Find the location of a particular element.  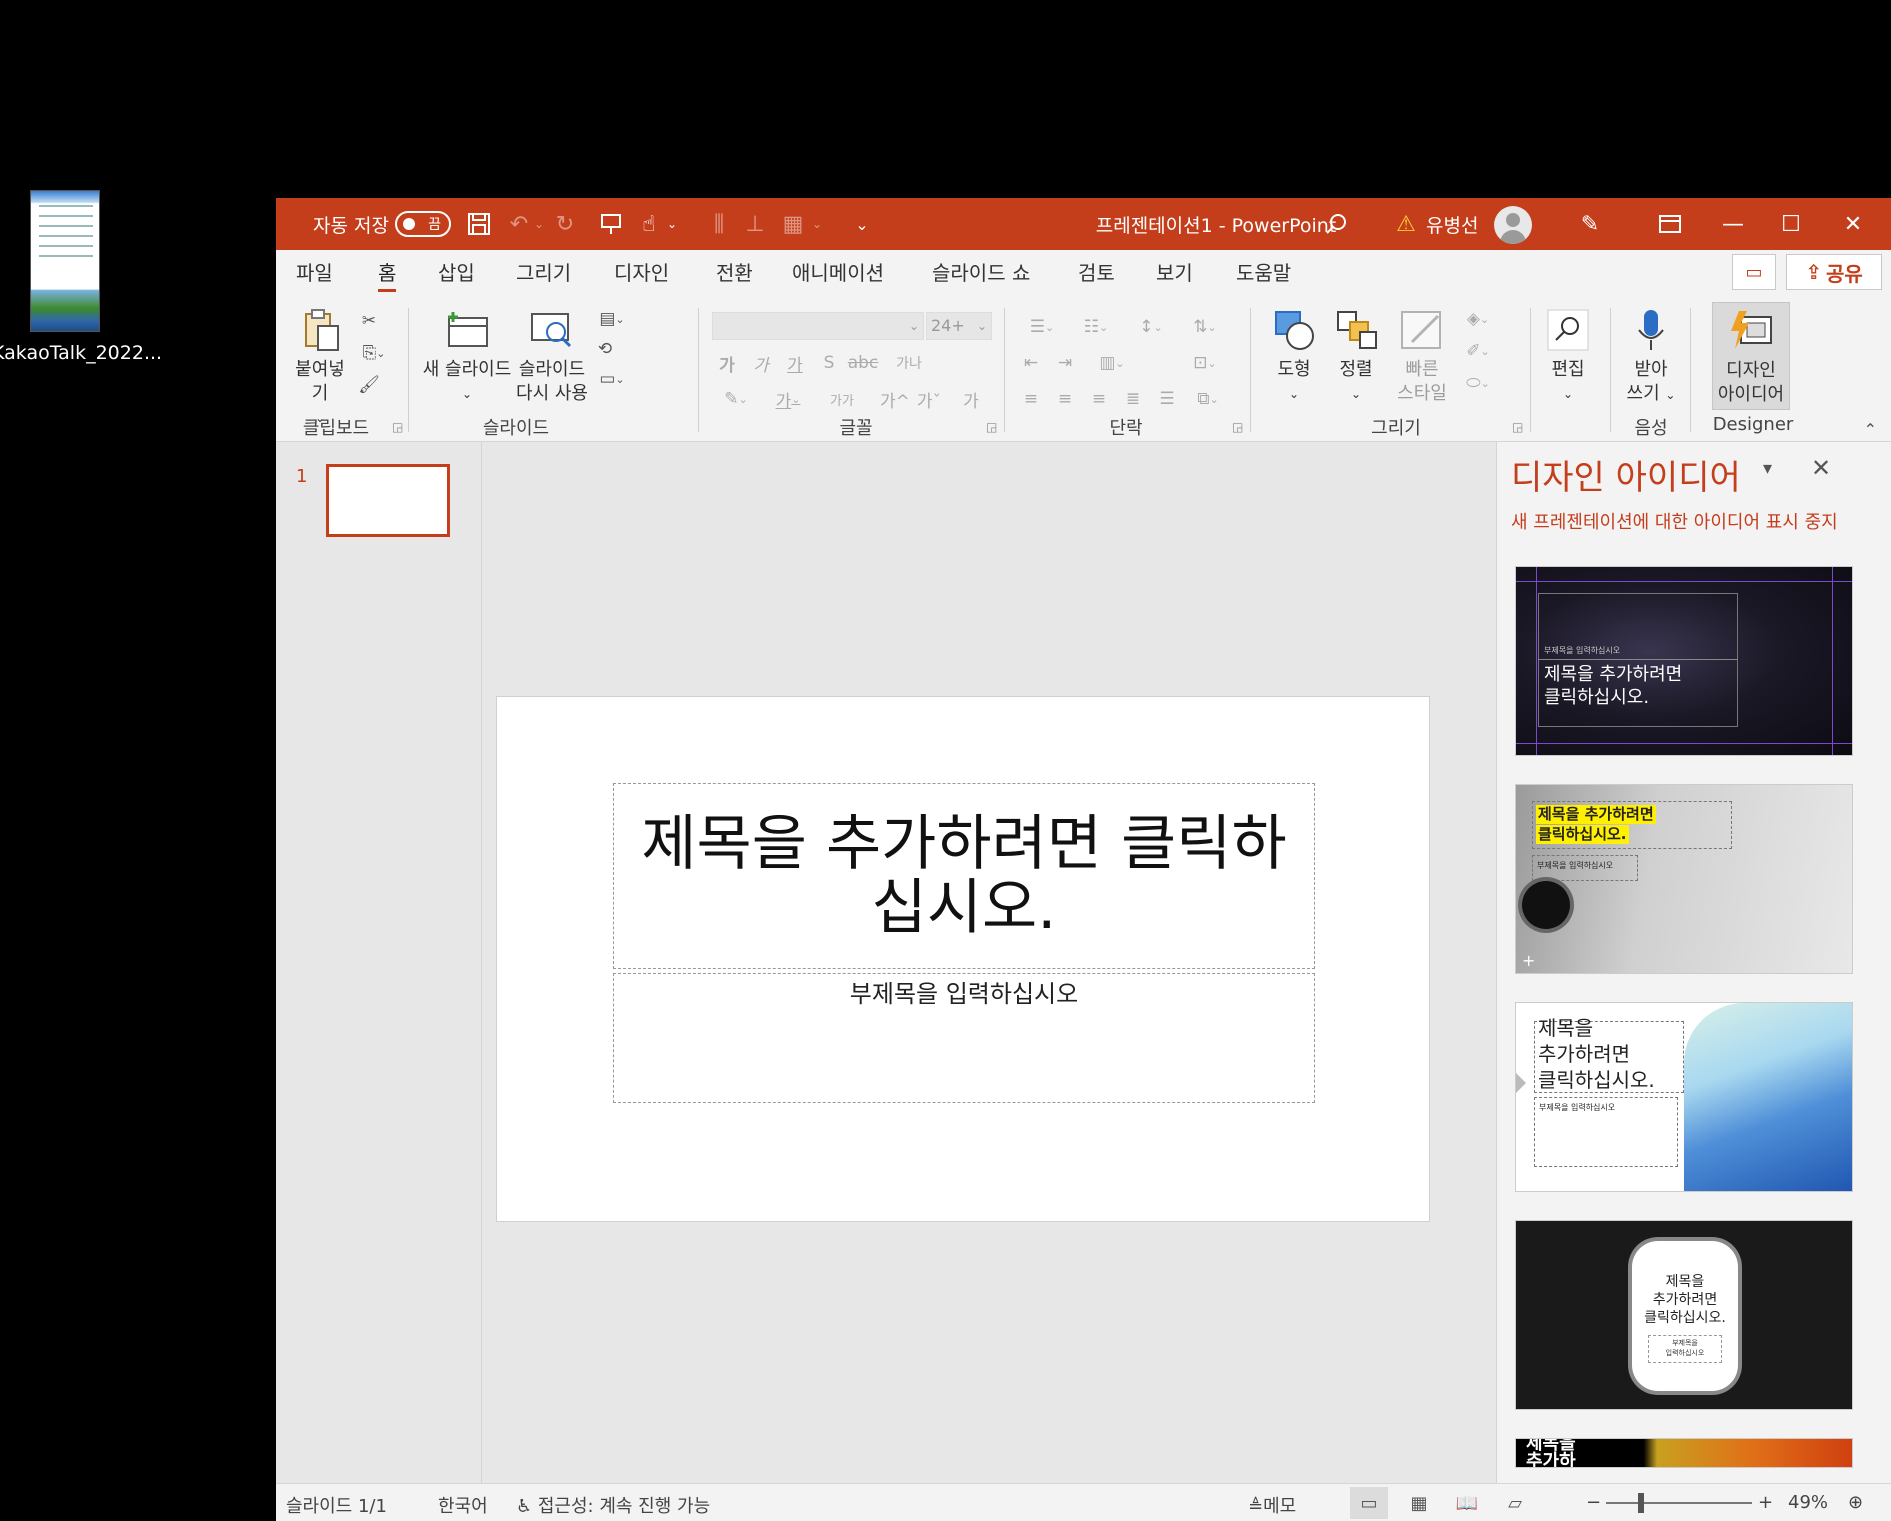

distributed-icon: ☰ is located at coordinates (1167, 399).